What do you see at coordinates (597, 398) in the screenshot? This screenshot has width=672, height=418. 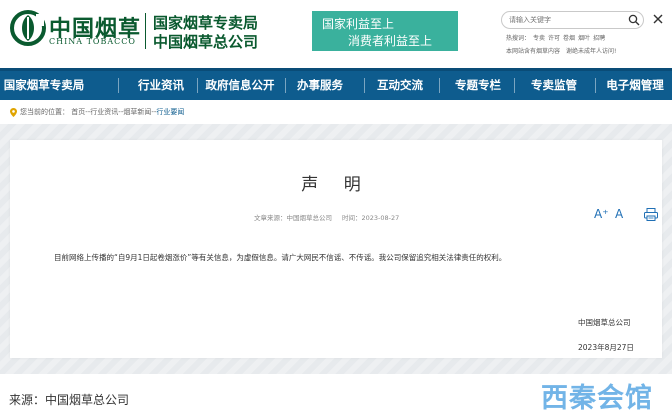 I see `watermark-logo: 西秦会馆` at bounding box center [597, 398].